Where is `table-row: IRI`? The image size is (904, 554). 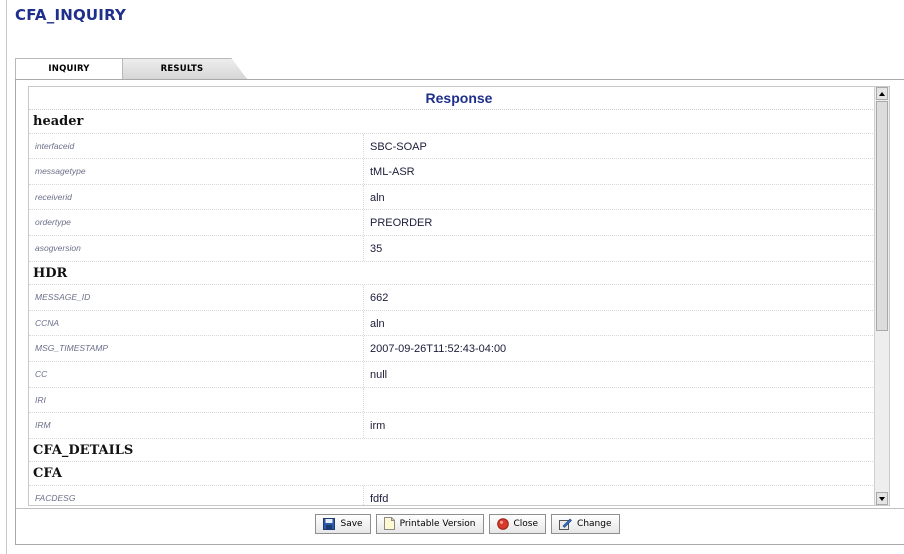
table-row: IRI is located at coordinates (459, 400).